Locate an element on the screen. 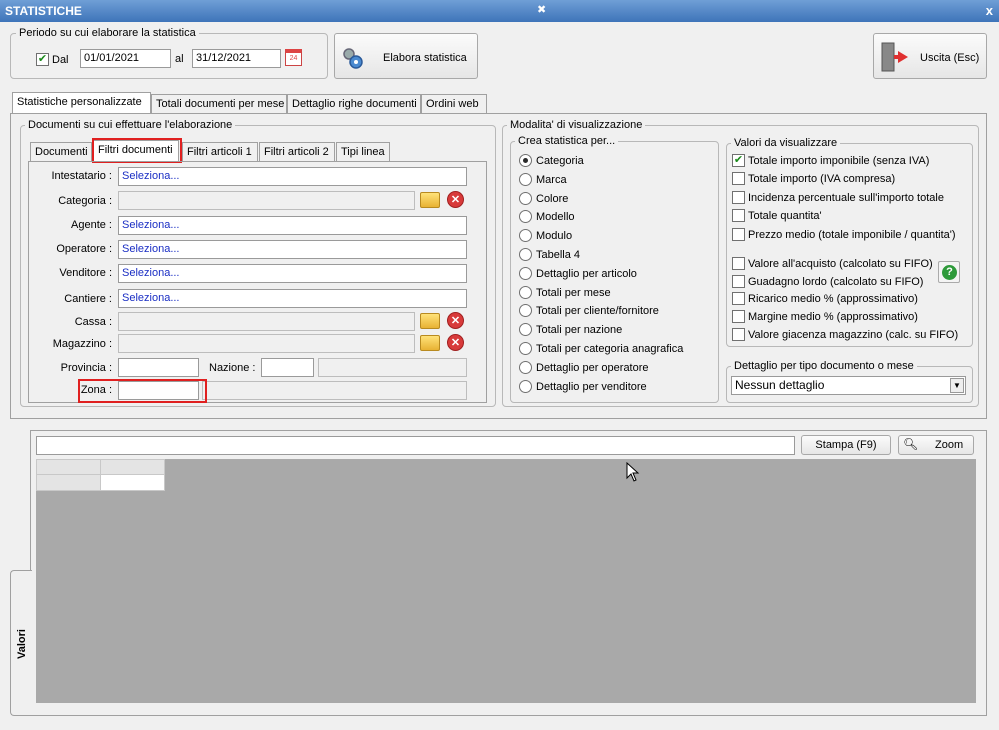 The width and height of the screenshot is (999, 730). radio-colore is located at coordinates (525, 198).